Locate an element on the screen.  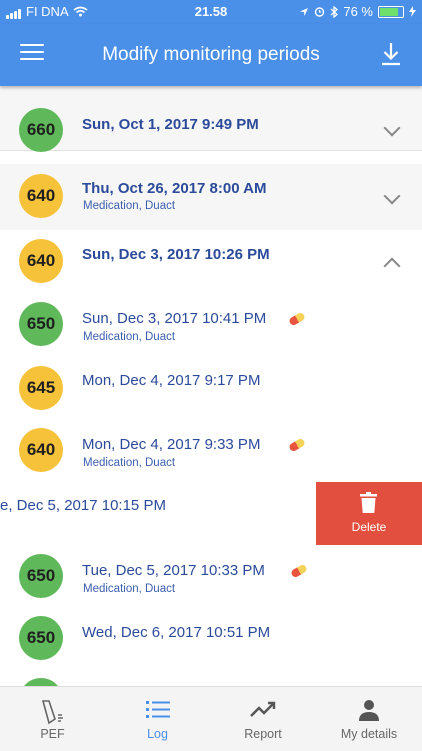
tab-pef: PEF is located at coordinates (52, 719).